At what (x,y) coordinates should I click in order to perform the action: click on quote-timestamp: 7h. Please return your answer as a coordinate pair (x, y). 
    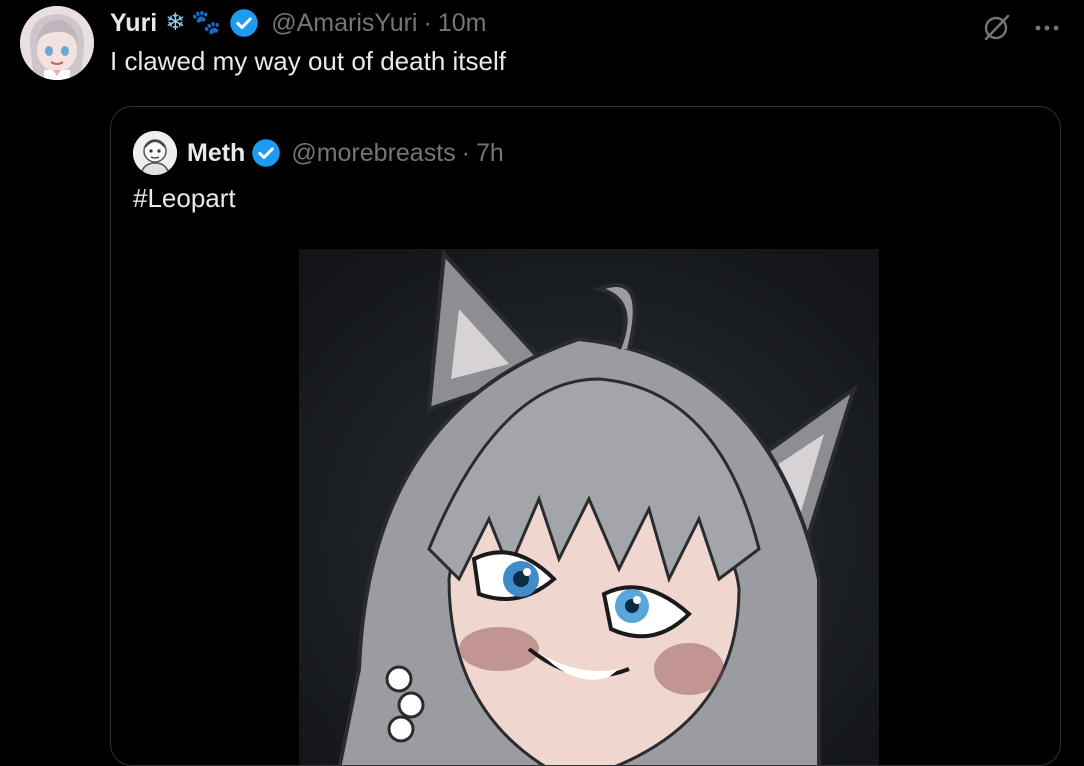
    Looking at the image, I should click on (490, 153).